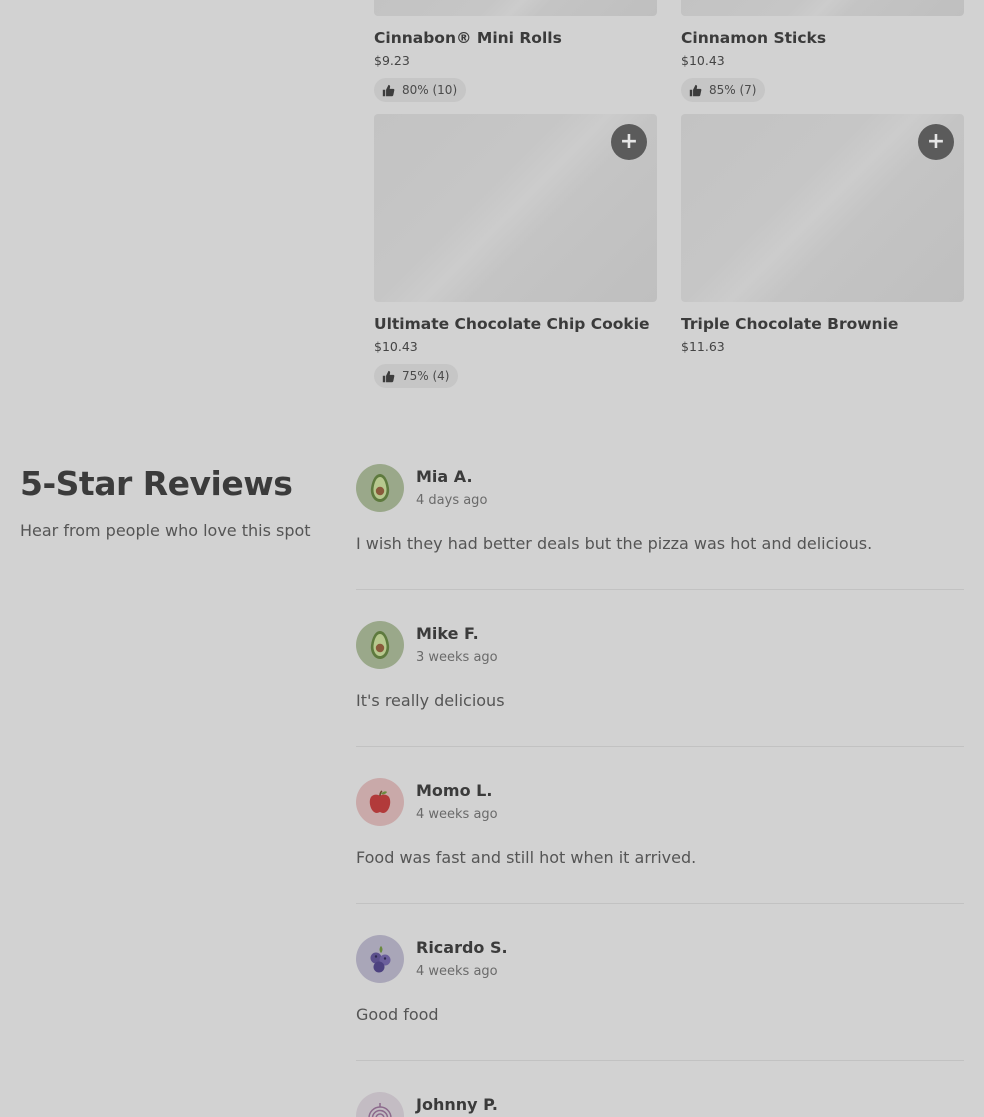 Image resolution: width=984 pixels, height=1117 pixels. I want to click on review-time: 4 days ago, so click(452, 500).